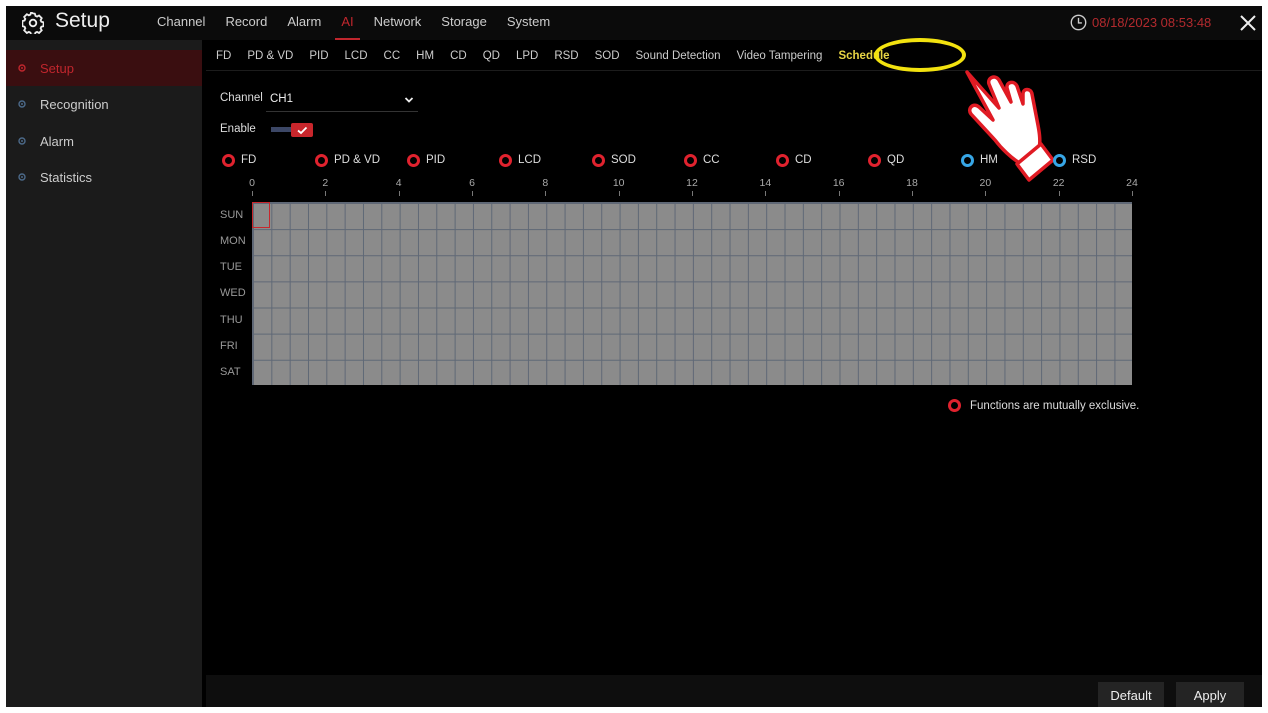  What do you see at coordinates (398, 183) in the screenshot?
I see `hour-label: 4` at bounding box center [398, 183].